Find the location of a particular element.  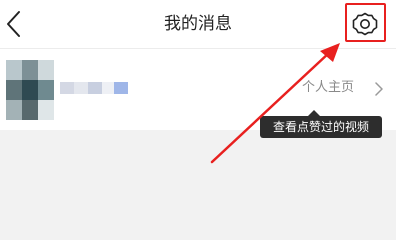

chevron-right-icon is located at coordinates (379, 89).